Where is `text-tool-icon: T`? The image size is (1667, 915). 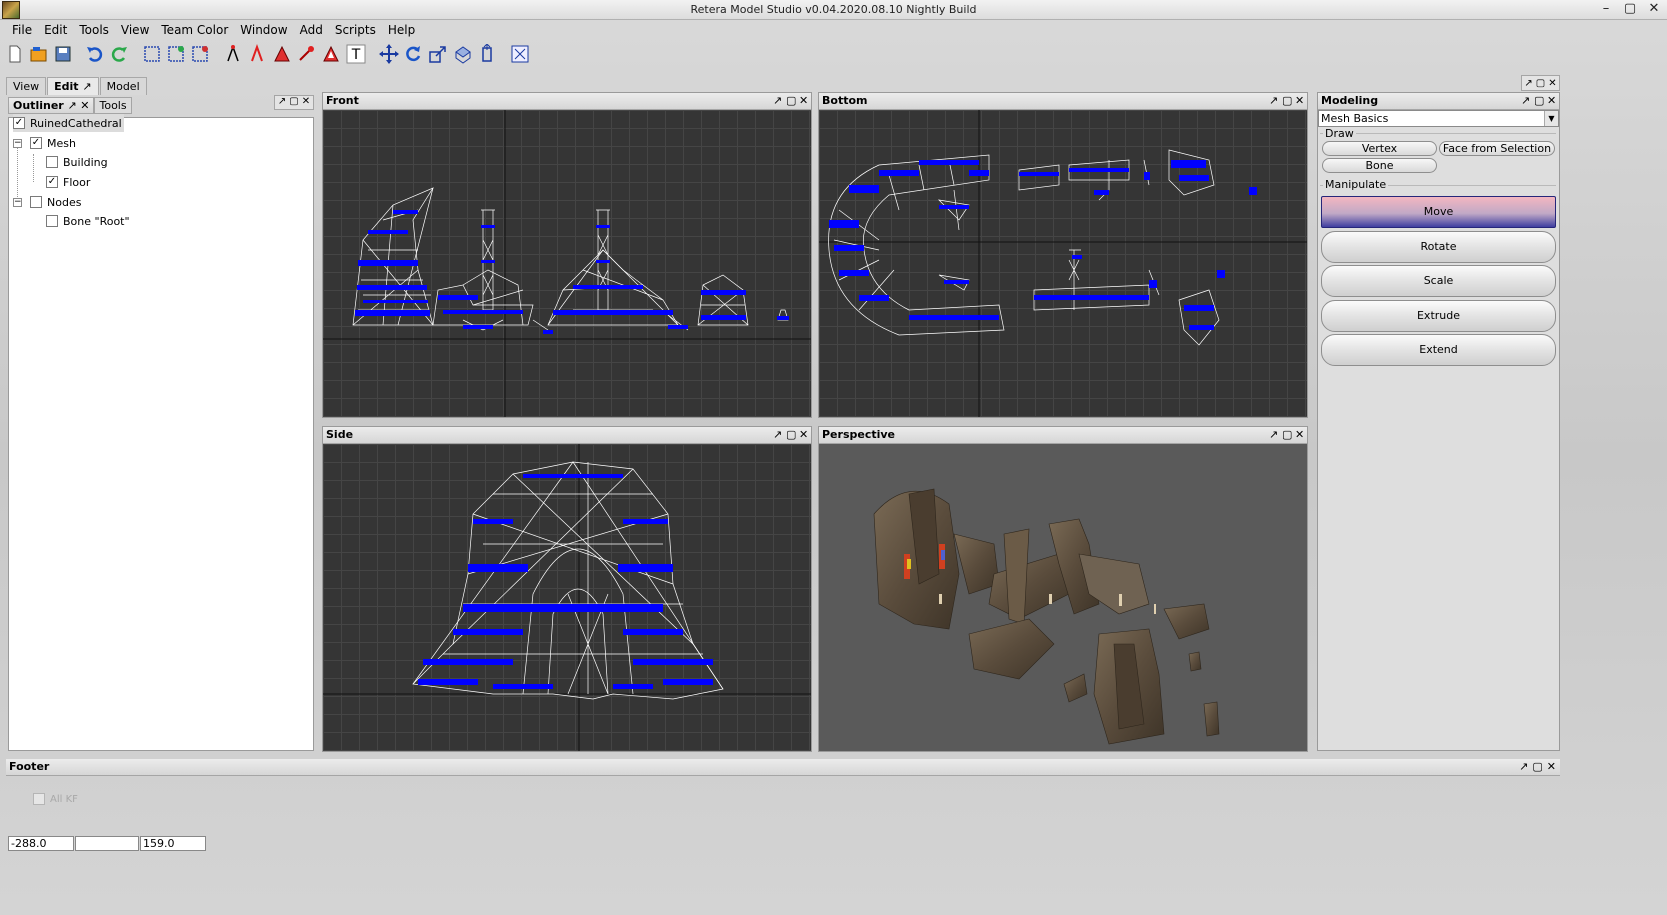 text-tool-icon: T is located at coordinates (356, 54).